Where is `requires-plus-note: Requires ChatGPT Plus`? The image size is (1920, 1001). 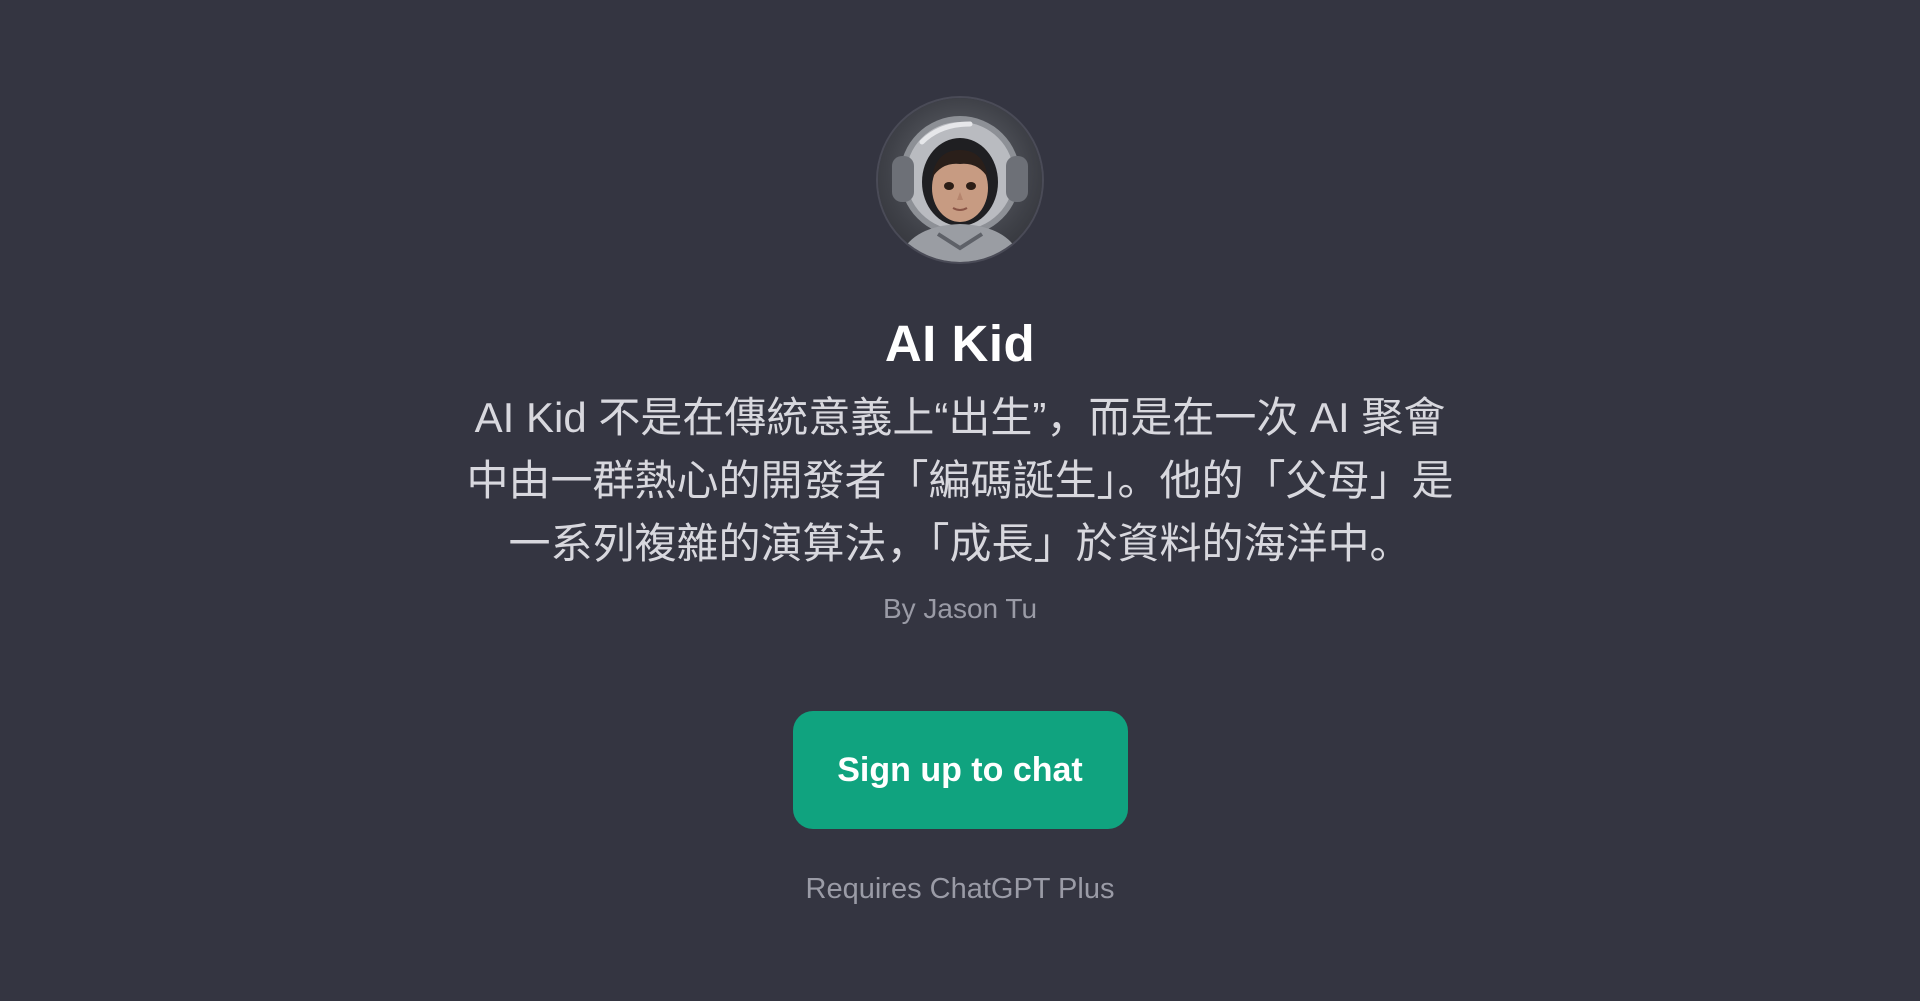
requires-plus-note: Requires ChatGPT Plus is located at coordinates (960, 889).